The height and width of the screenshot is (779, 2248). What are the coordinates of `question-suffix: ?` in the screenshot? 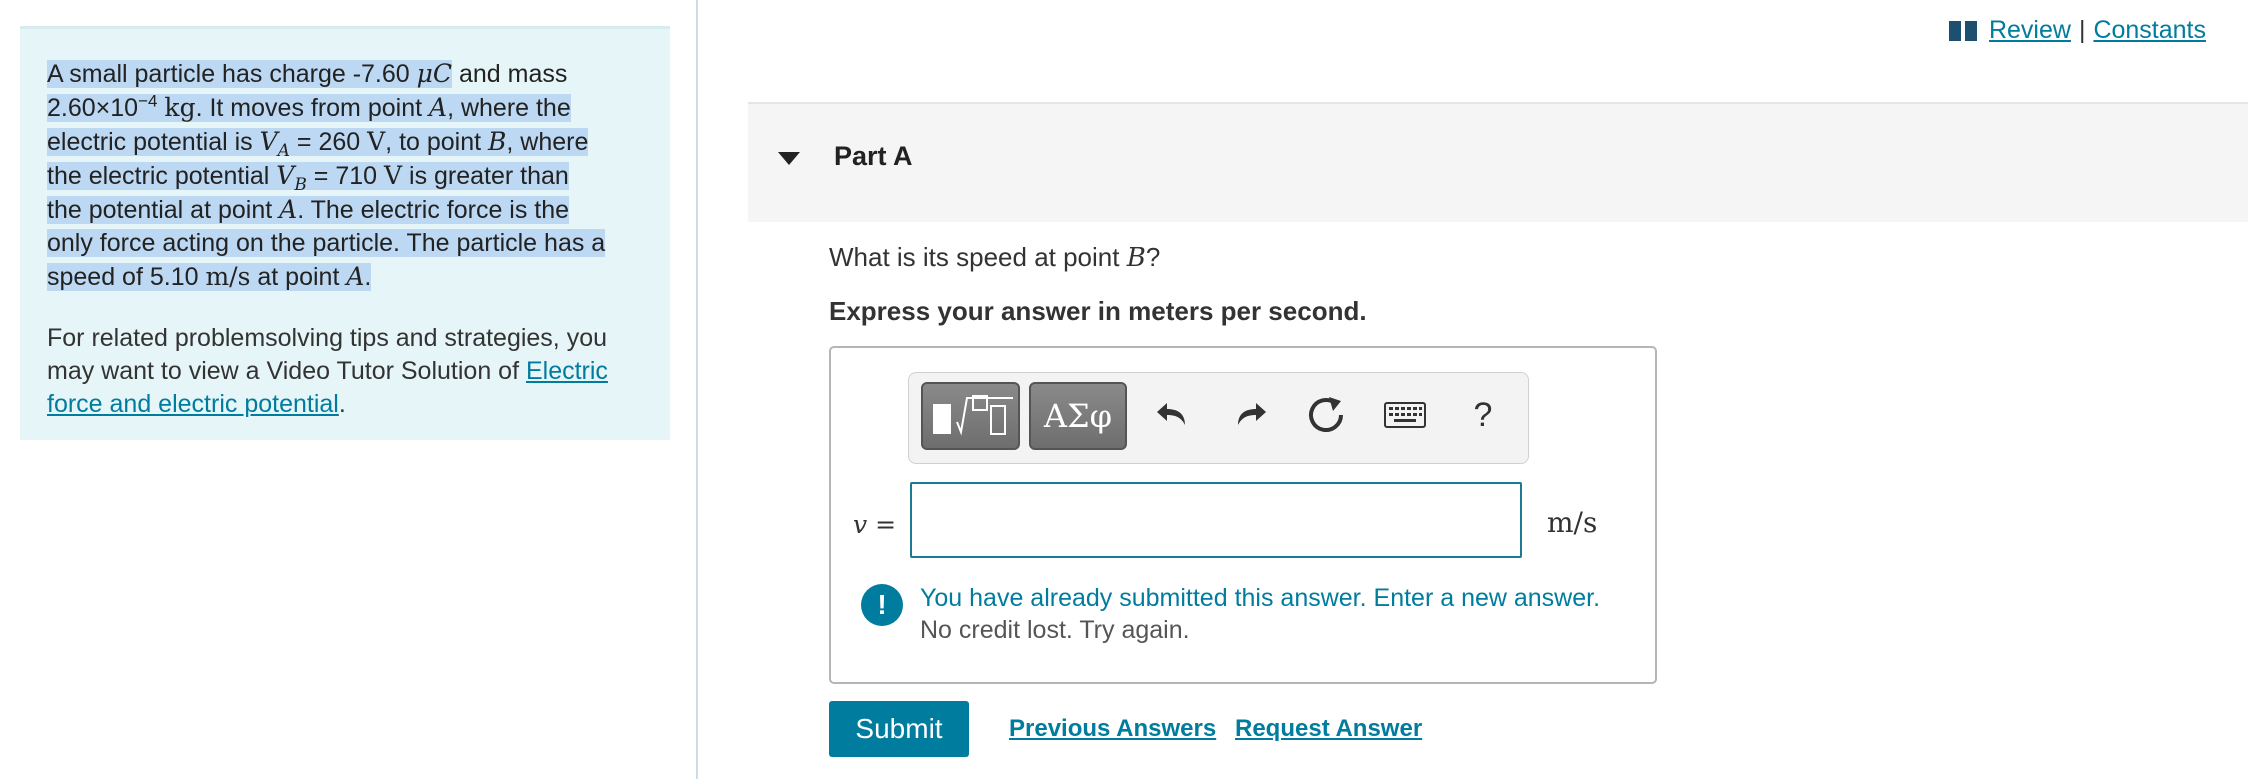 It's located at (1153, 257).